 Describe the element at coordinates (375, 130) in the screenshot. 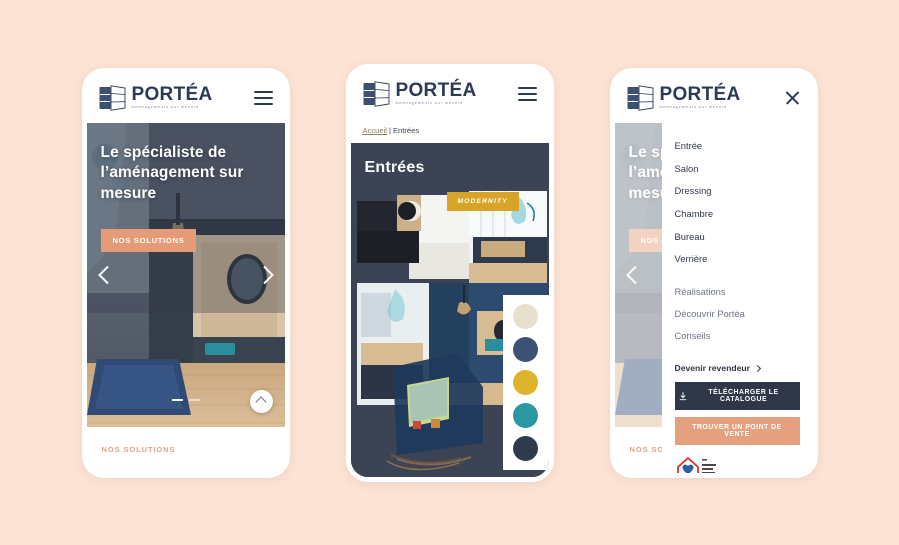

I see `breadcrumb-home-link: Accueil` at that location.